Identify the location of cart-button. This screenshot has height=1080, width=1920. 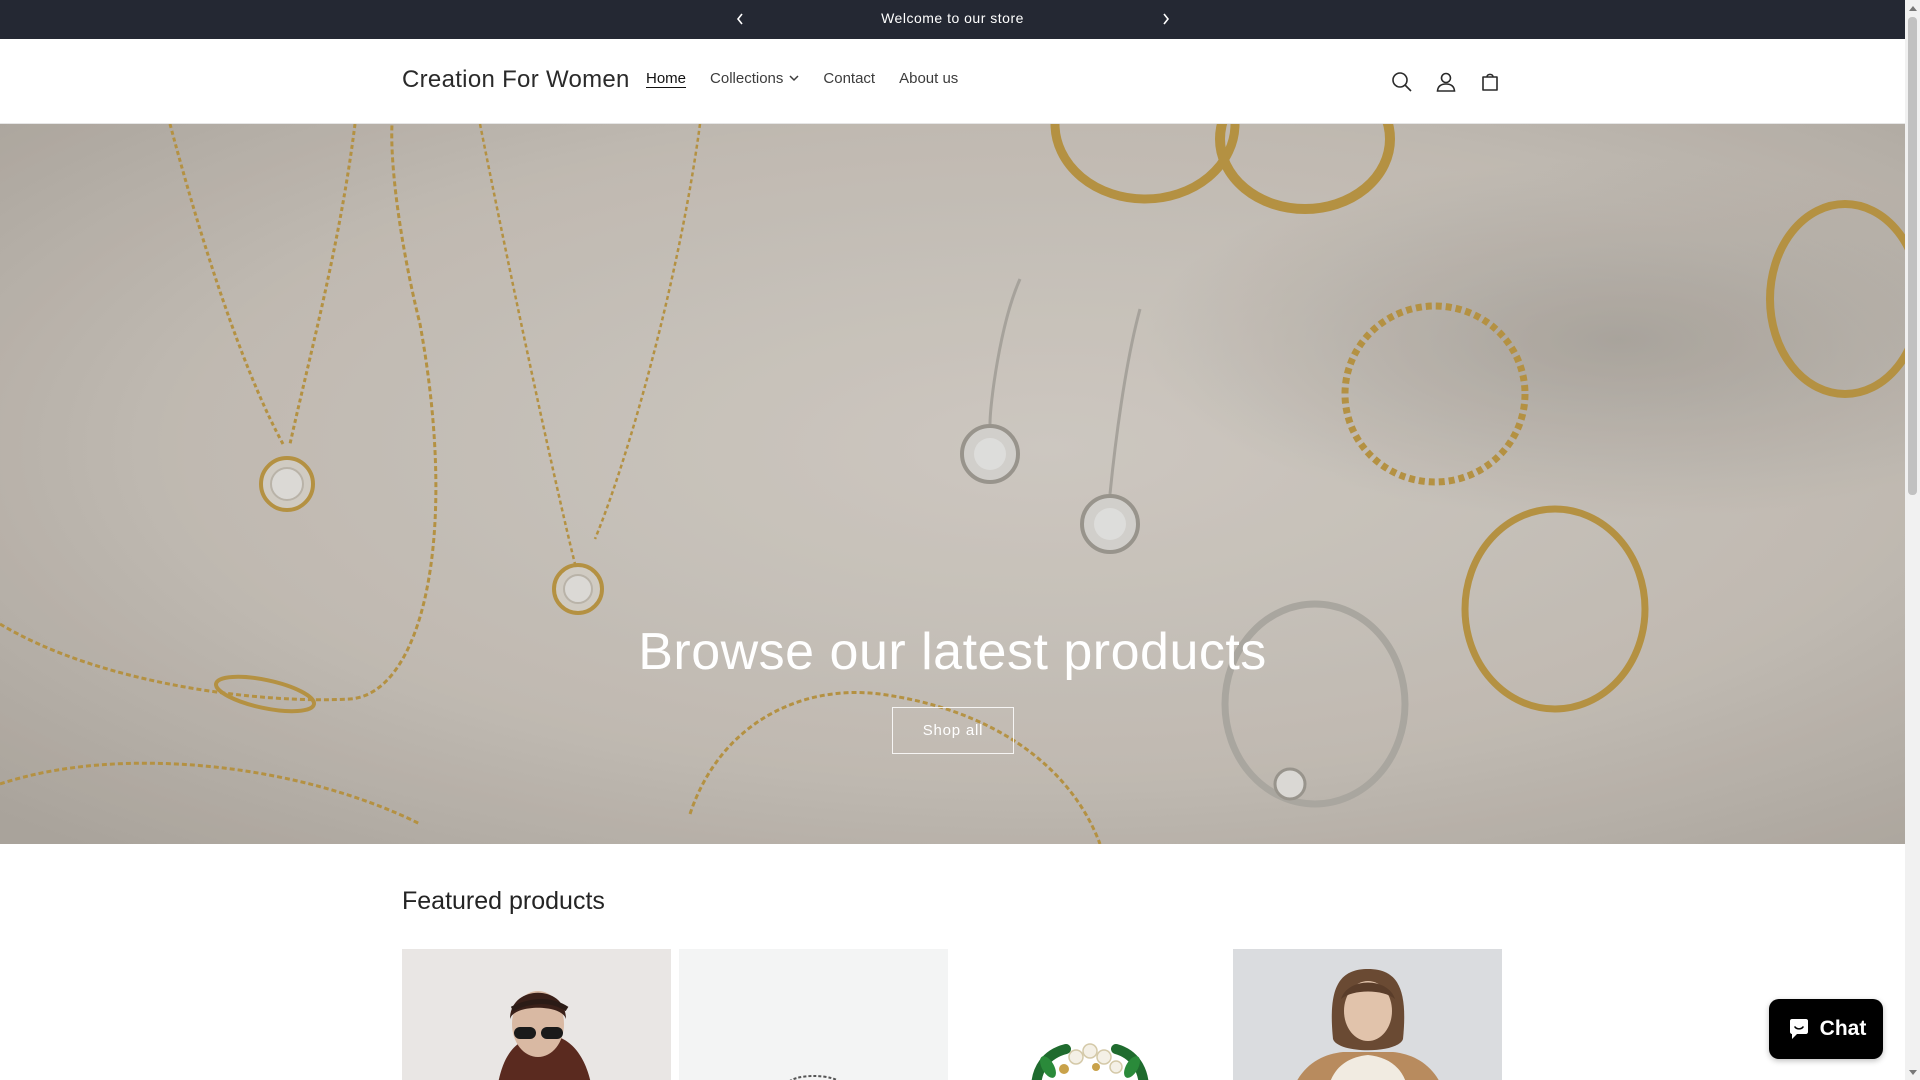
(1490, 82).